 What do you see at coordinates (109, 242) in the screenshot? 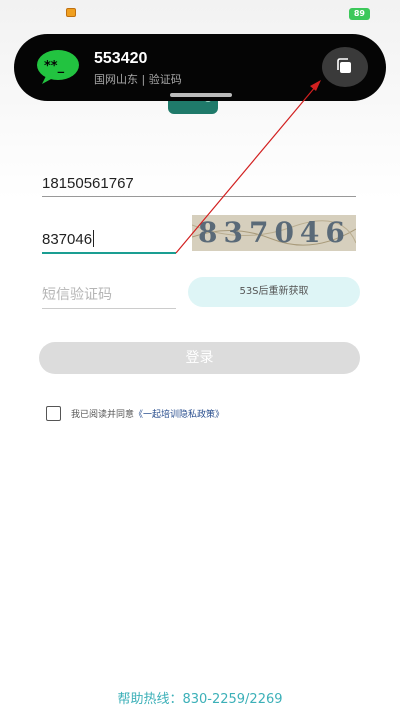
I see `captcha-input: 837046` at bounding box center [109, 242].